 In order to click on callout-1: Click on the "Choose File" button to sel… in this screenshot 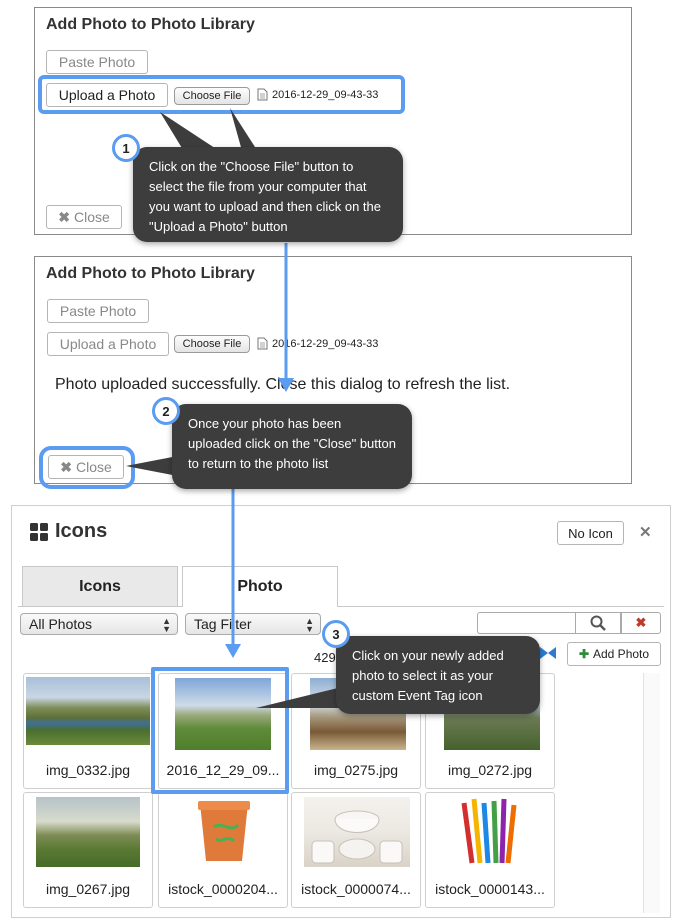, I will do `click(268, 194)`.